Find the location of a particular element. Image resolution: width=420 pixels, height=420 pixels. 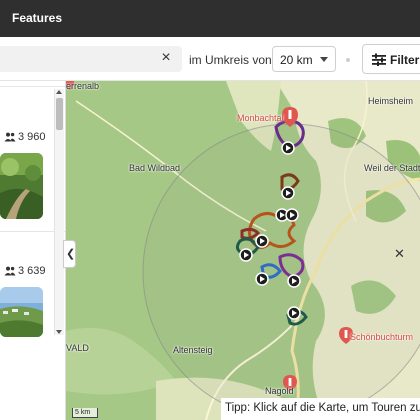

scroll-down-arrow is located at coordinates (59, 332).